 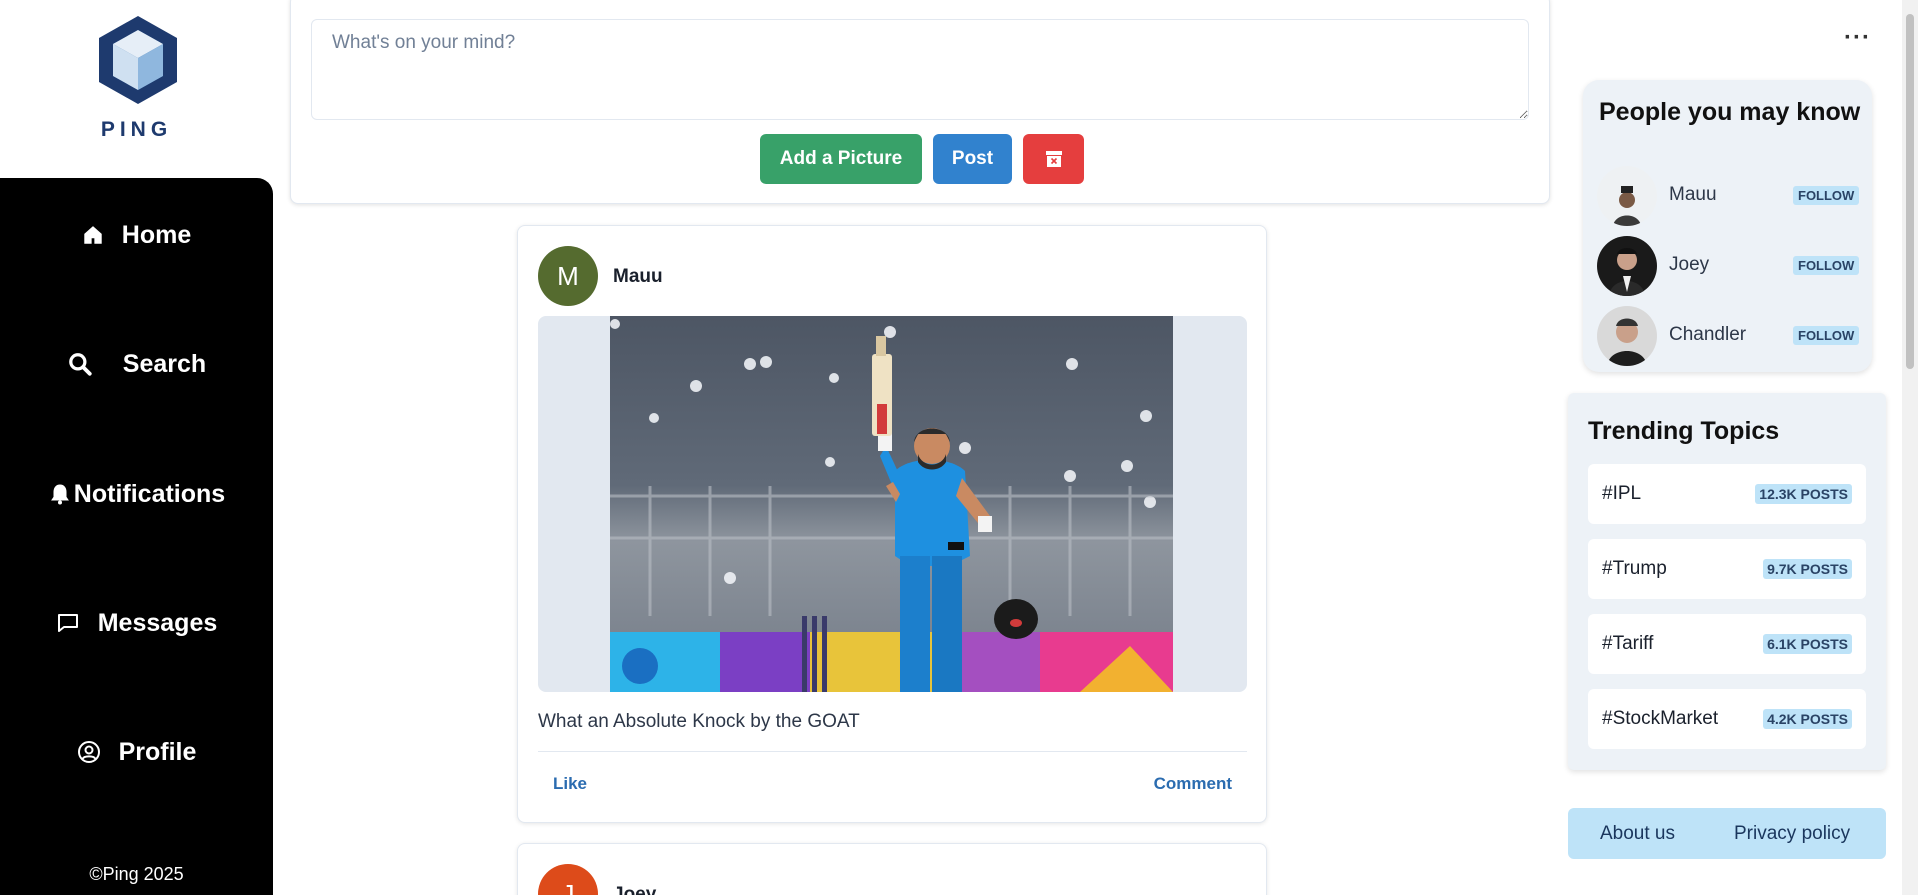 What do you see at coordinates (1727, 644) in the screenshot?
I see `trending-topic: #Tariff 6.1K POSTS` at bounding box center [1727, 644].